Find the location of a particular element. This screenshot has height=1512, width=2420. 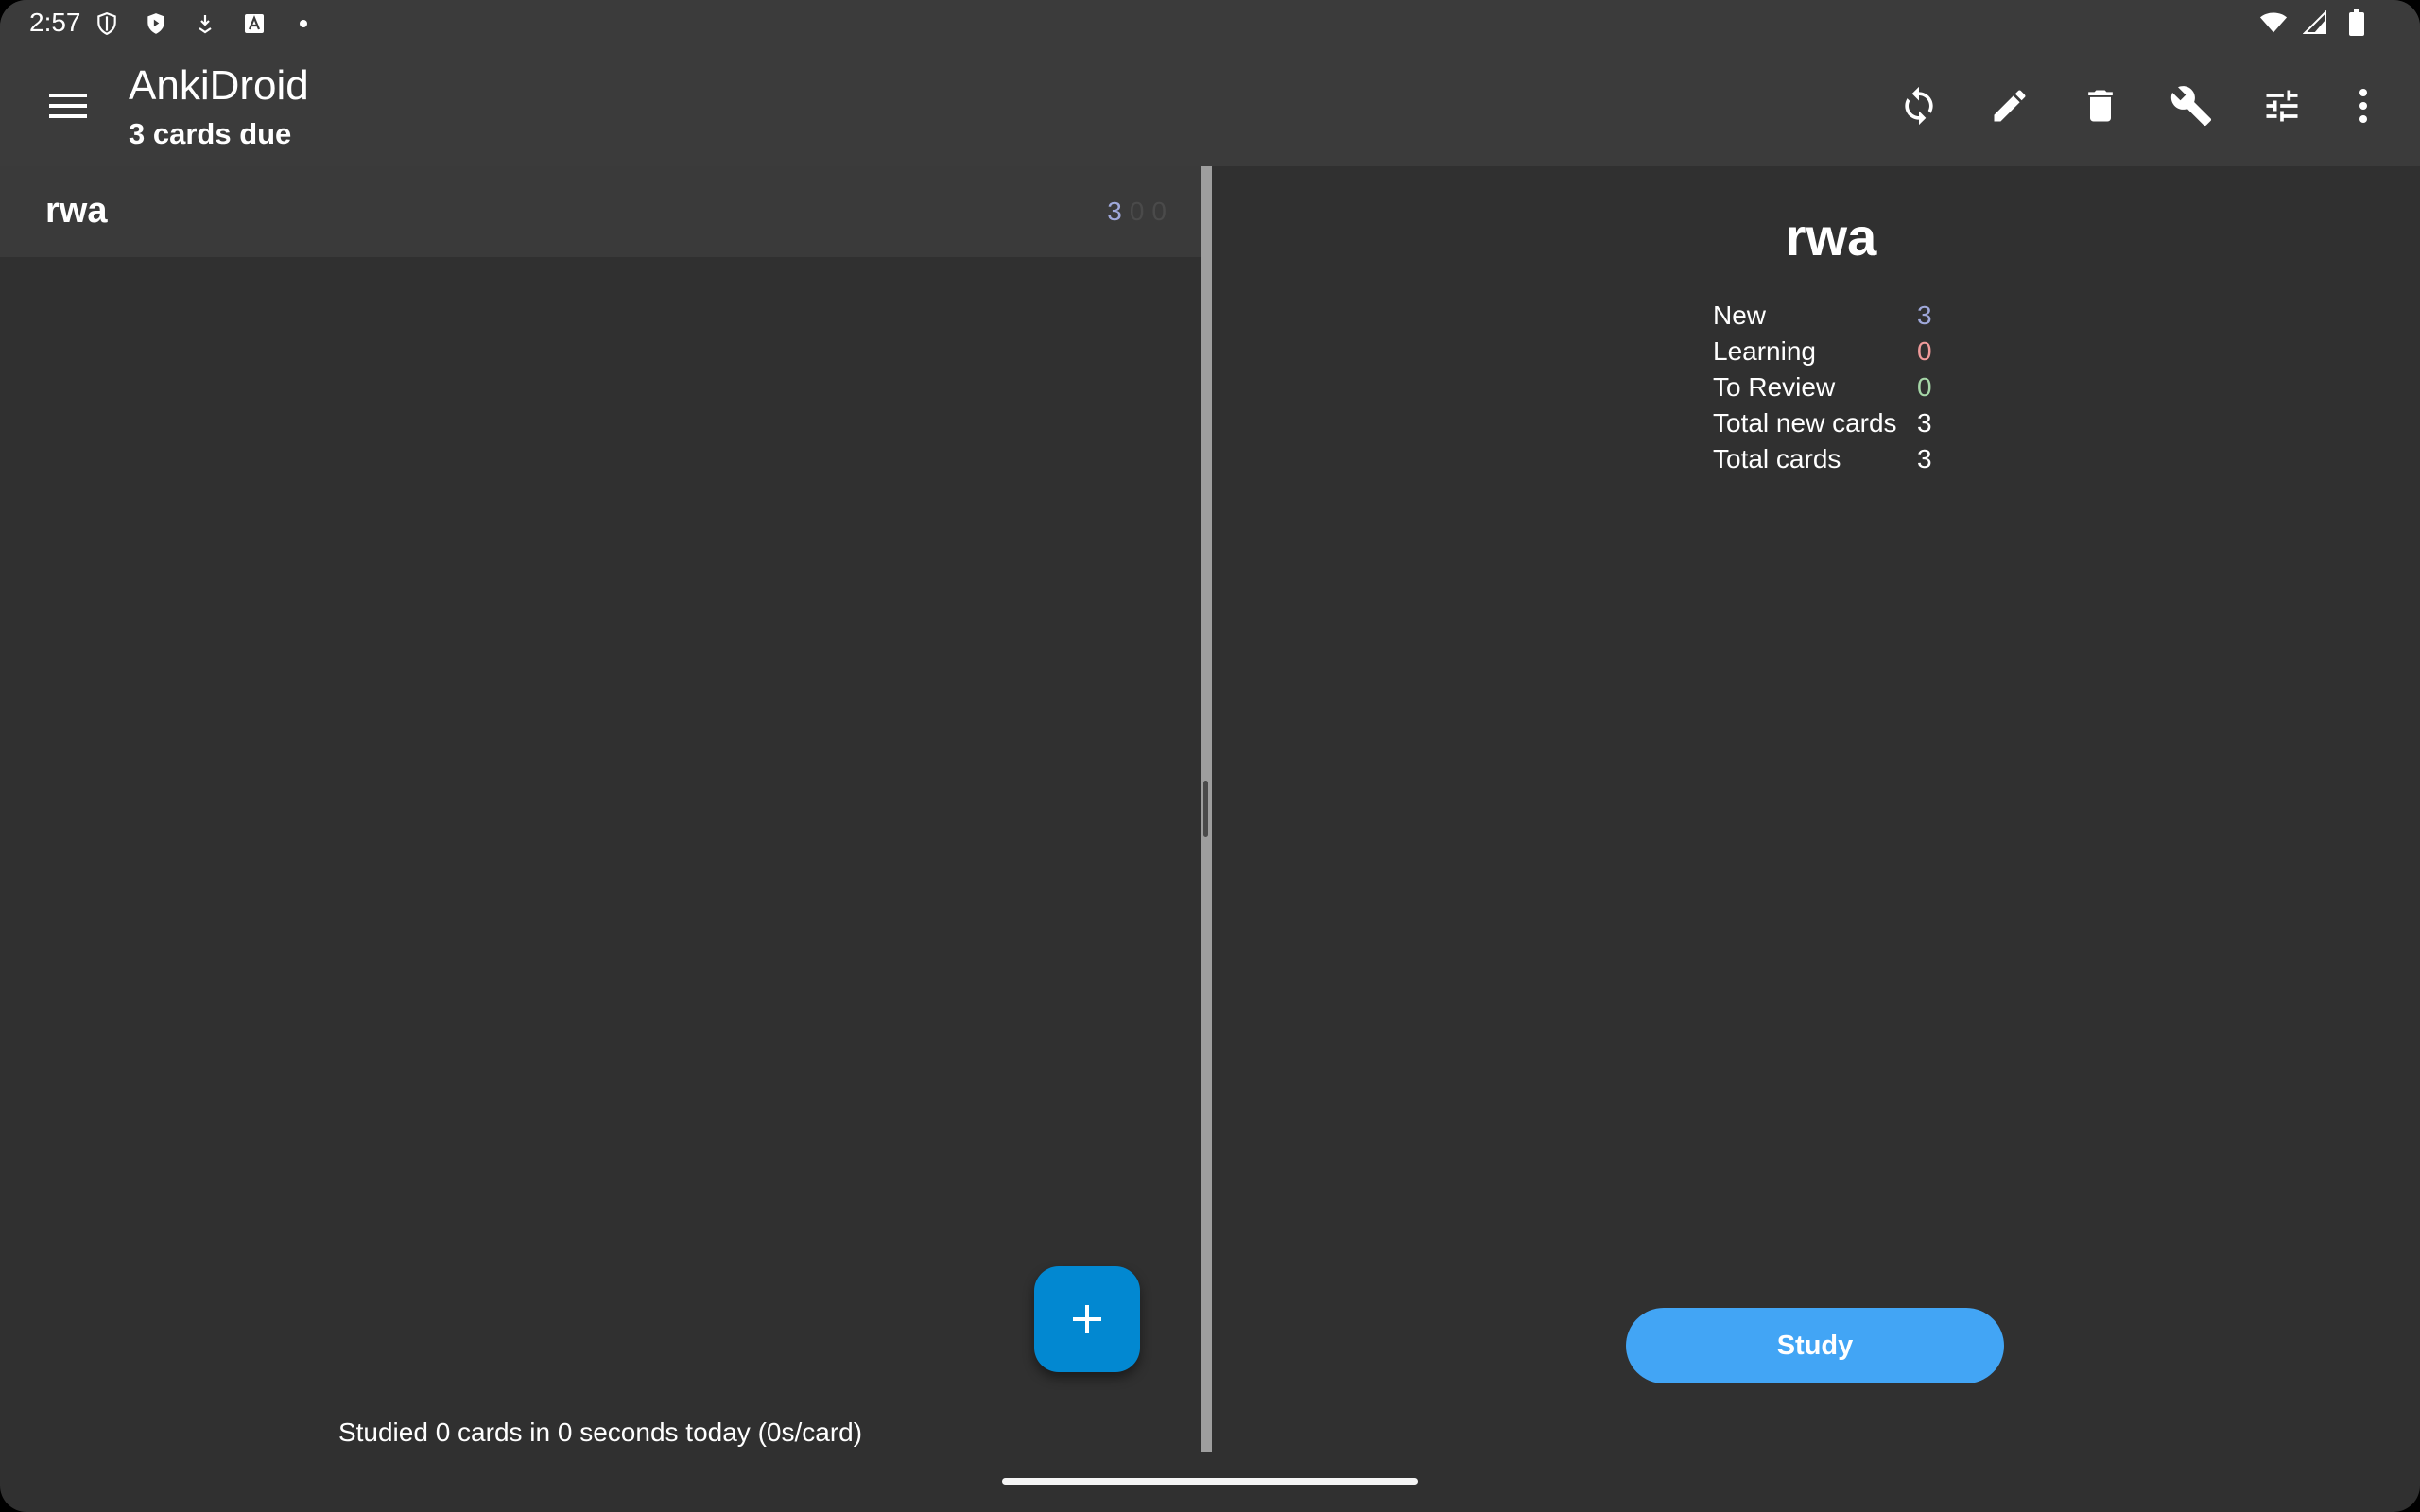

app-title: AnkiDroid is located at coordinates (219, 85).